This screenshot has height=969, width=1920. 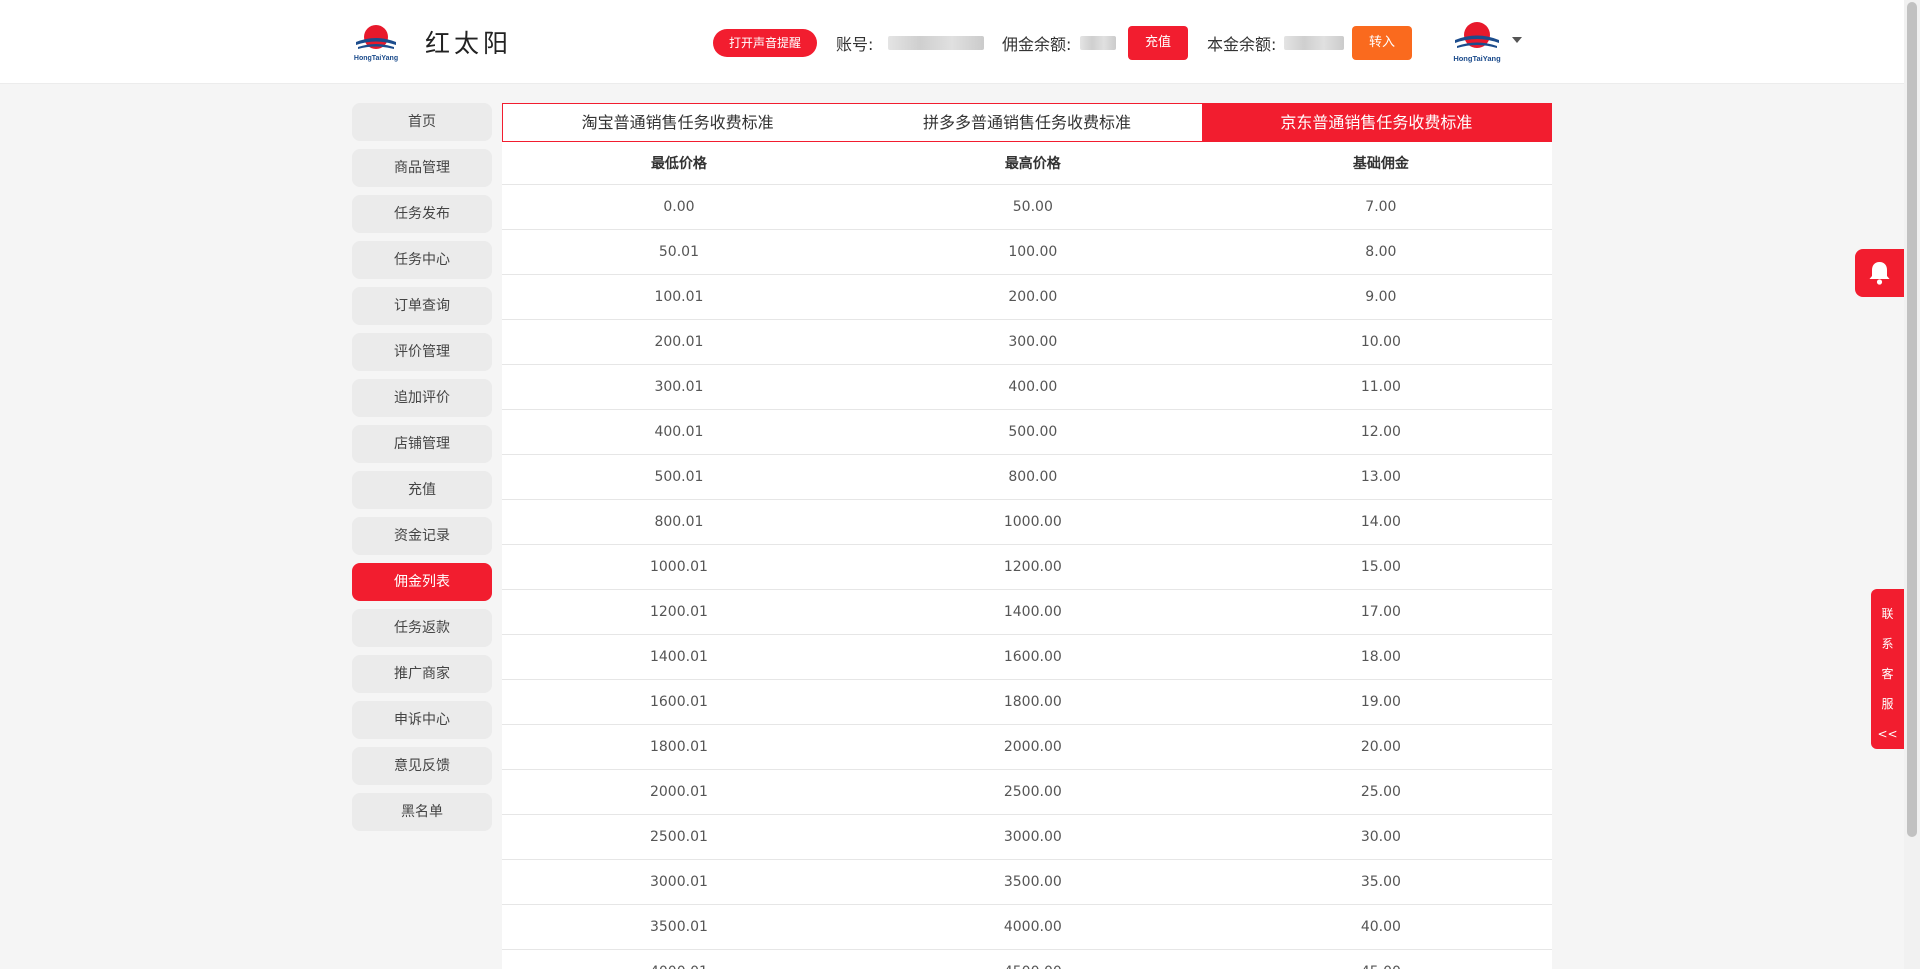 I want to click on tab-fee-standard: 拼多多普通销售任务收费标准, so click(x=1026, y=122).